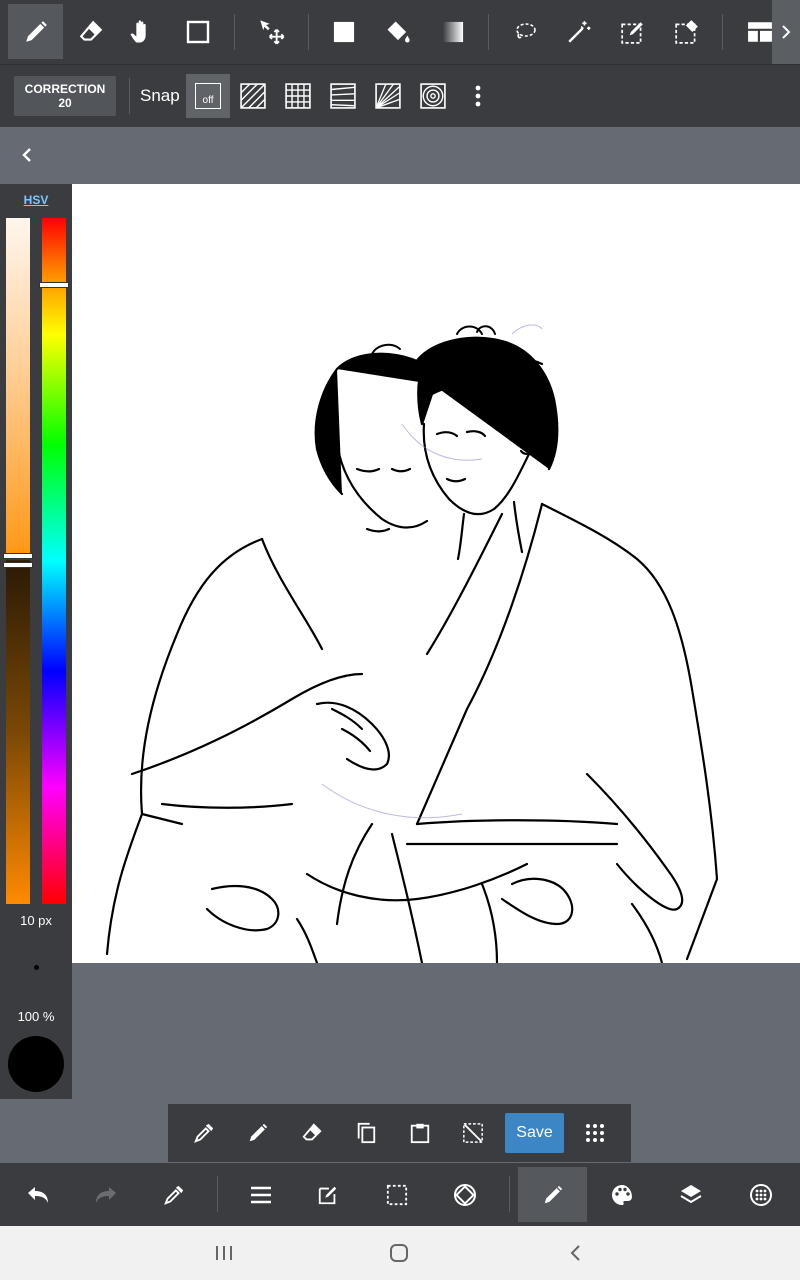 Image resolution: width=800 pixels, height=1280 pixels. I want to click on deselect-icon, so click(473, 1133).